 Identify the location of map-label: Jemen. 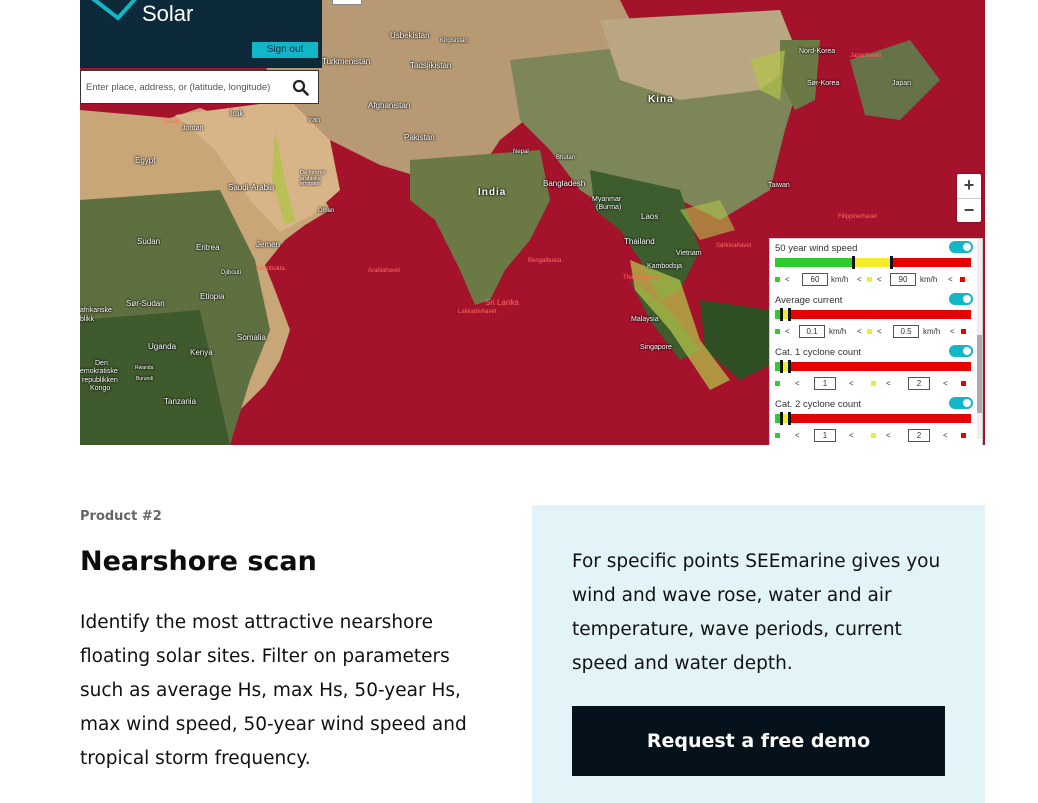
(268, 244).